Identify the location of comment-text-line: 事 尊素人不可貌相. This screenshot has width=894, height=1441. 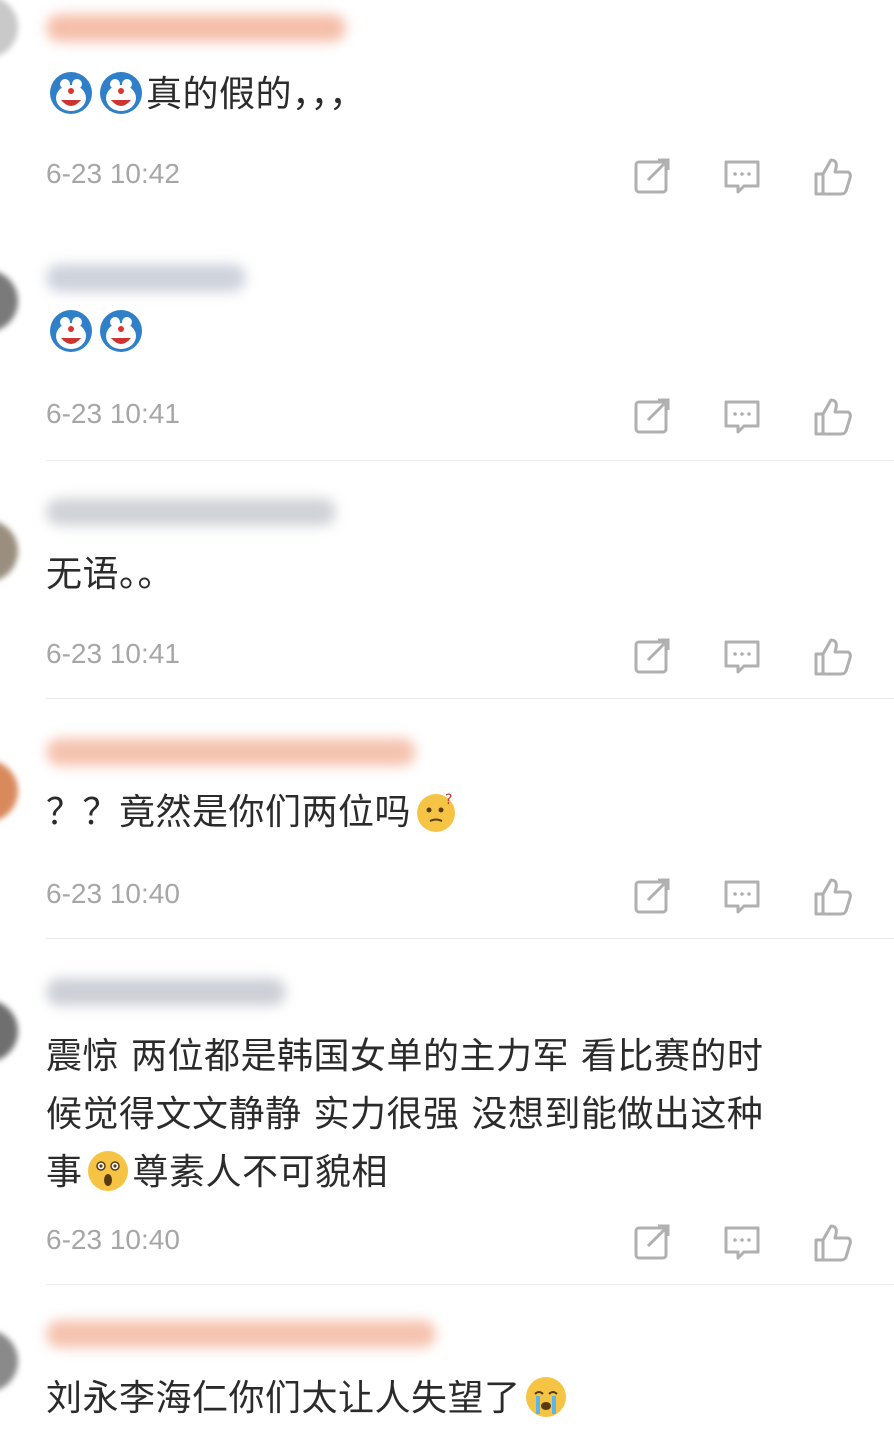
(450, 1173).